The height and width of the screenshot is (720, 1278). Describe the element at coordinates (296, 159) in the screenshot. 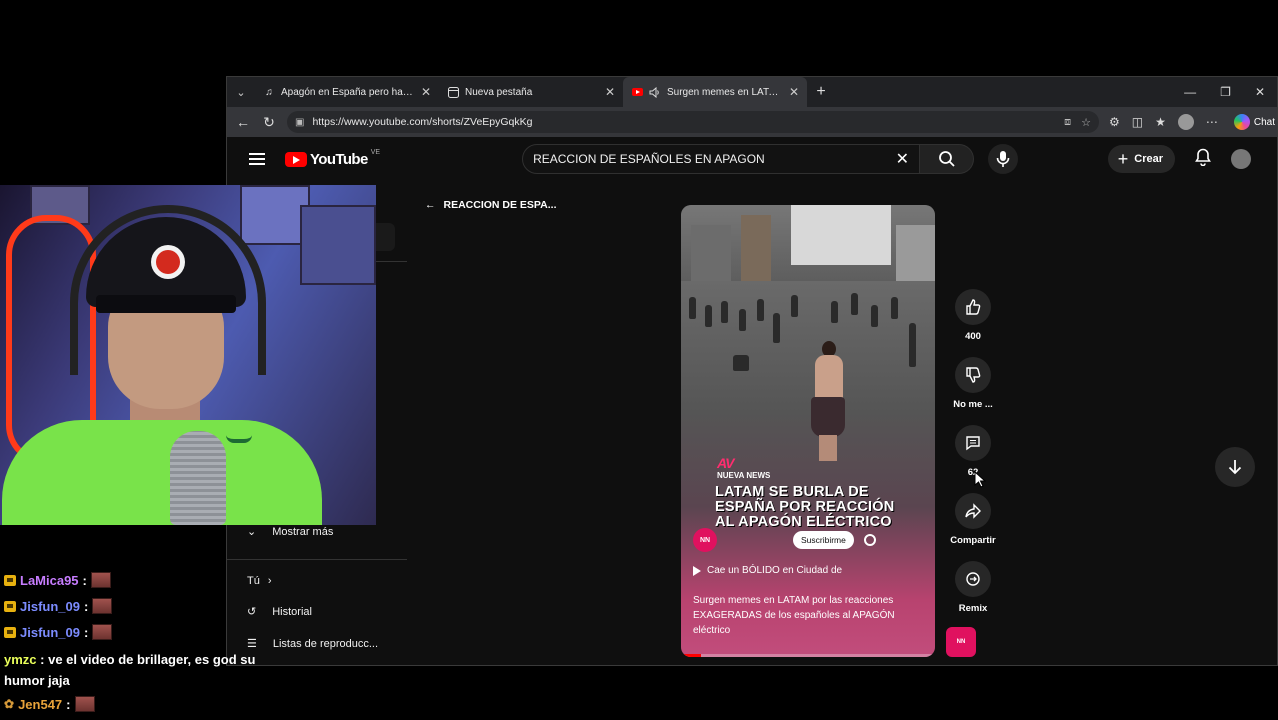

I see `youtube-play-icon` at that location.